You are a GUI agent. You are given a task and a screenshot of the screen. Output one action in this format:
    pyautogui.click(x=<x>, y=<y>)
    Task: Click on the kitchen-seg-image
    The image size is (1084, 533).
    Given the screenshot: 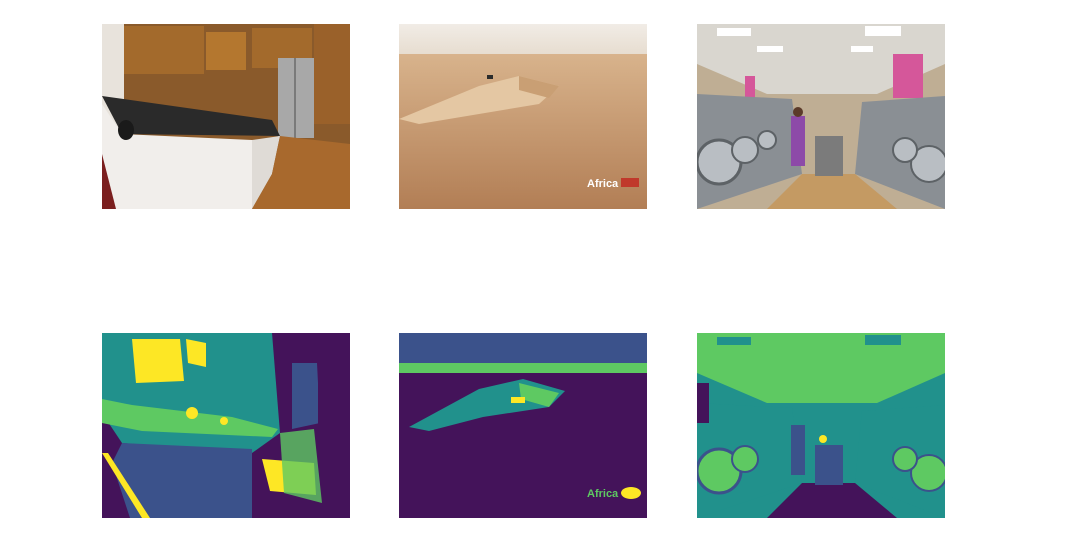 What is the action you would take?
    pyautogui.click(x=226, y=425)
    